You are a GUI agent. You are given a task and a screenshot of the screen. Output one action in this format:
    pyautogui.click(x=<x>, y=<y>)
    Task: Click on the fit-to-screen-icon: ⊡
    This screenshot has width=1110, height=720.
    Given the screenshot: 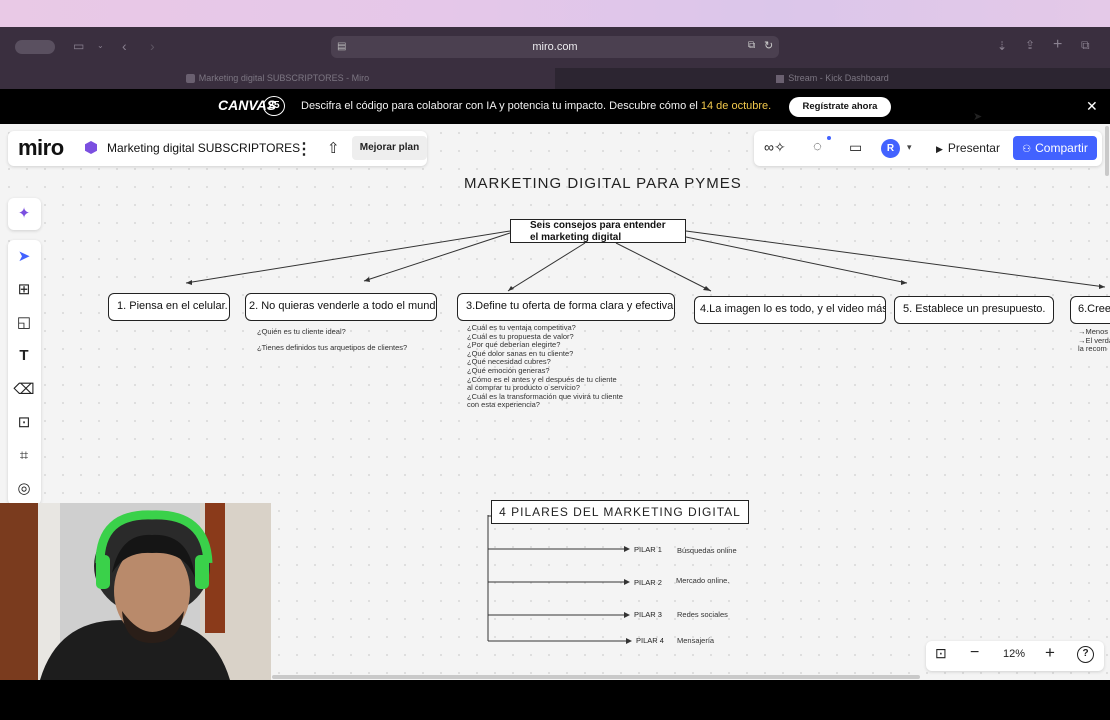 What is the action you would take?
    pyautogui.click(x=941, y=653)
    